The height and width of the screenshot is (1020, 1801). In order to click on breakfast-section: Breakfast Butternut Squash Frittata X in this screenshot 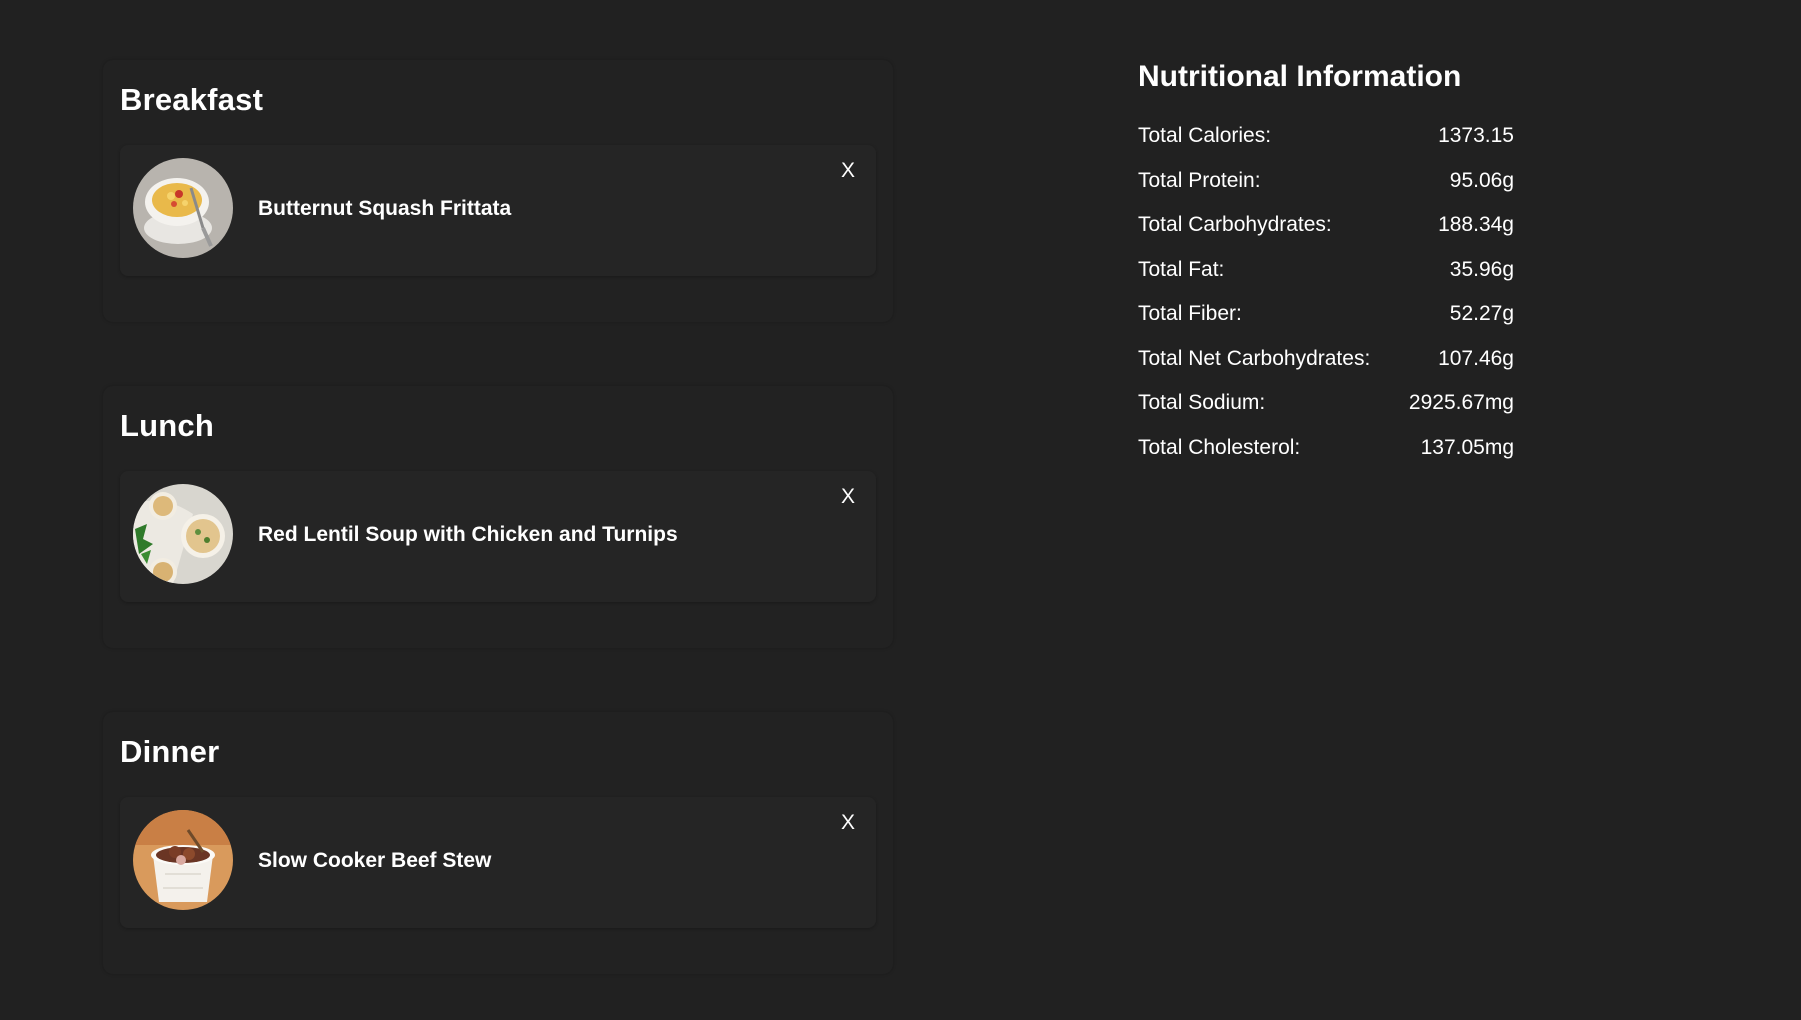, I will do `click(498, 191)`.